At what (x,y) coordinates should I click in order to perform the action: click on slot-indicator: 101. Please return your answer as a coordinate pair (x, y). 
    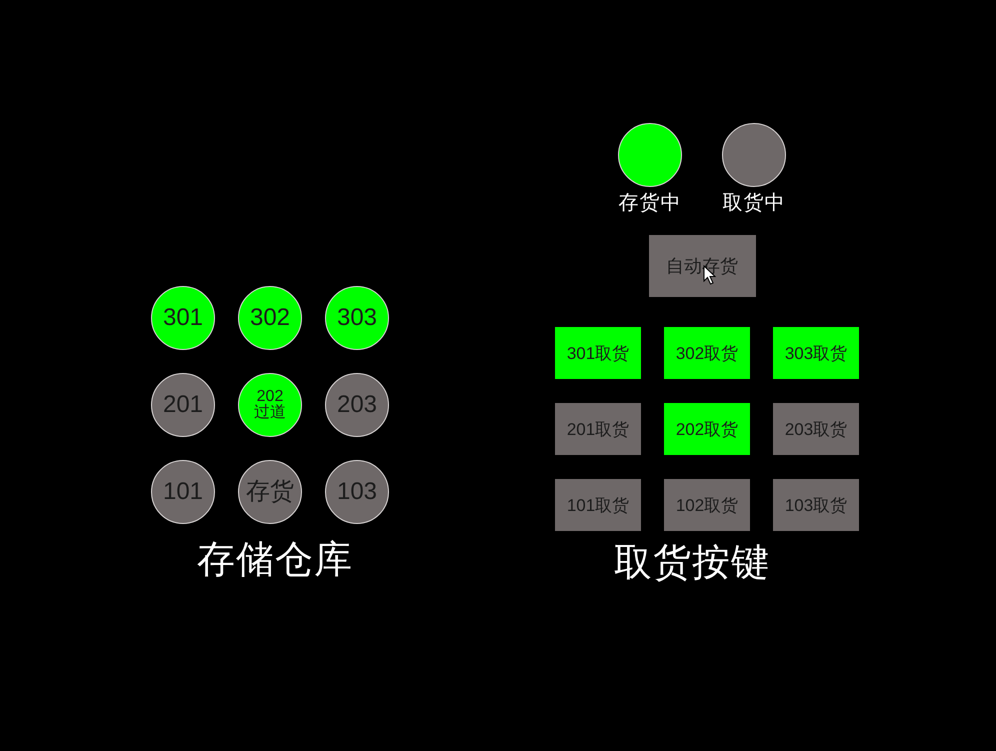
    Looking at the image, I should click on (183, 492).